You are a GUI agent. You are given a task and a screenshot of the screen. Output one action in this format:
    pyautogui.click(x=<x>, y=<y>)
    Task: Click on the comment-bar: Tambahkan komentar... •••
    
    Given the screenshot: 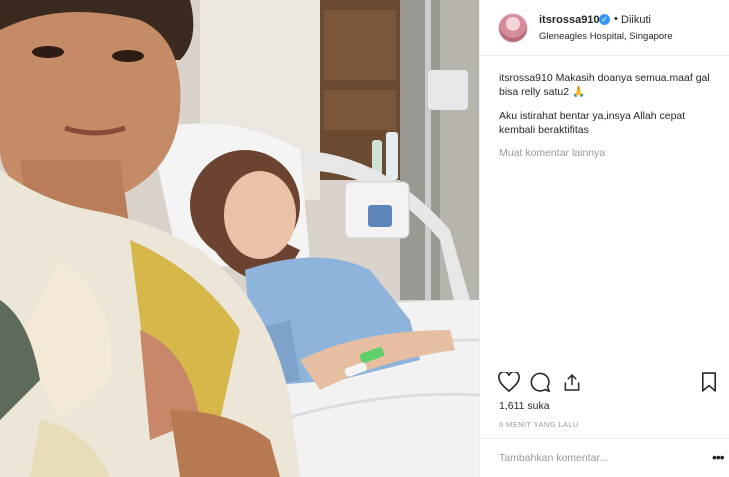 What is the action you would take?
    pyautogui.click(x=604, y=457)
    